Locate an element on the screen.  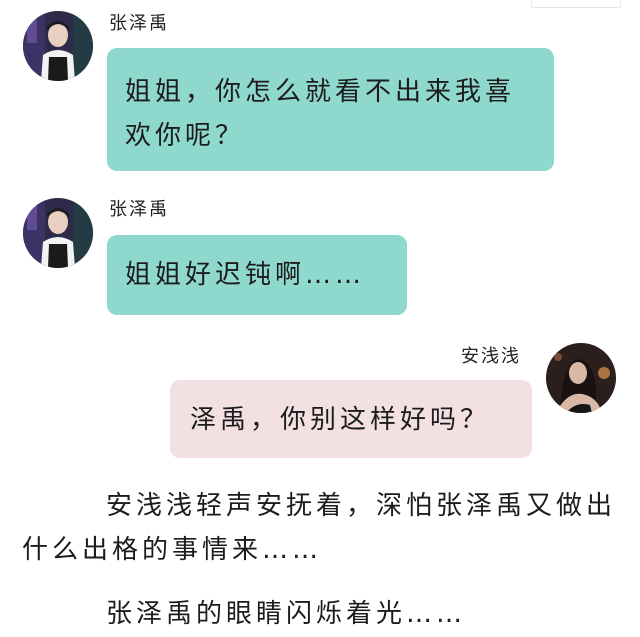
message-bubble-sent: 泽禹，你别这样好吗？ is located at coordinates (351, 419).